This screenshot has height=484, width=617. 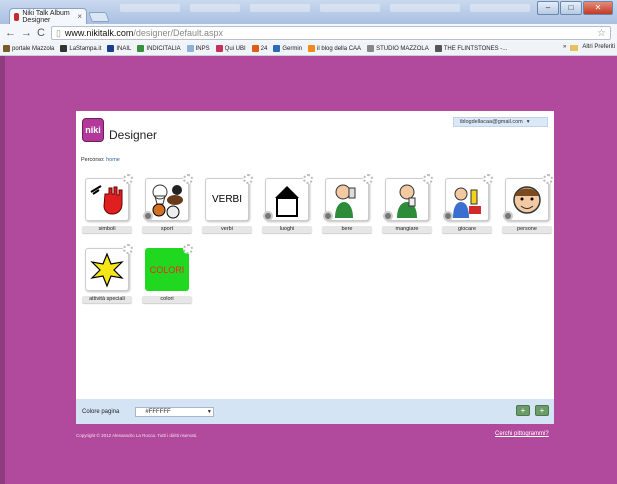 I want to click on tab-close-icon: ×, so click(x=79, y=16).